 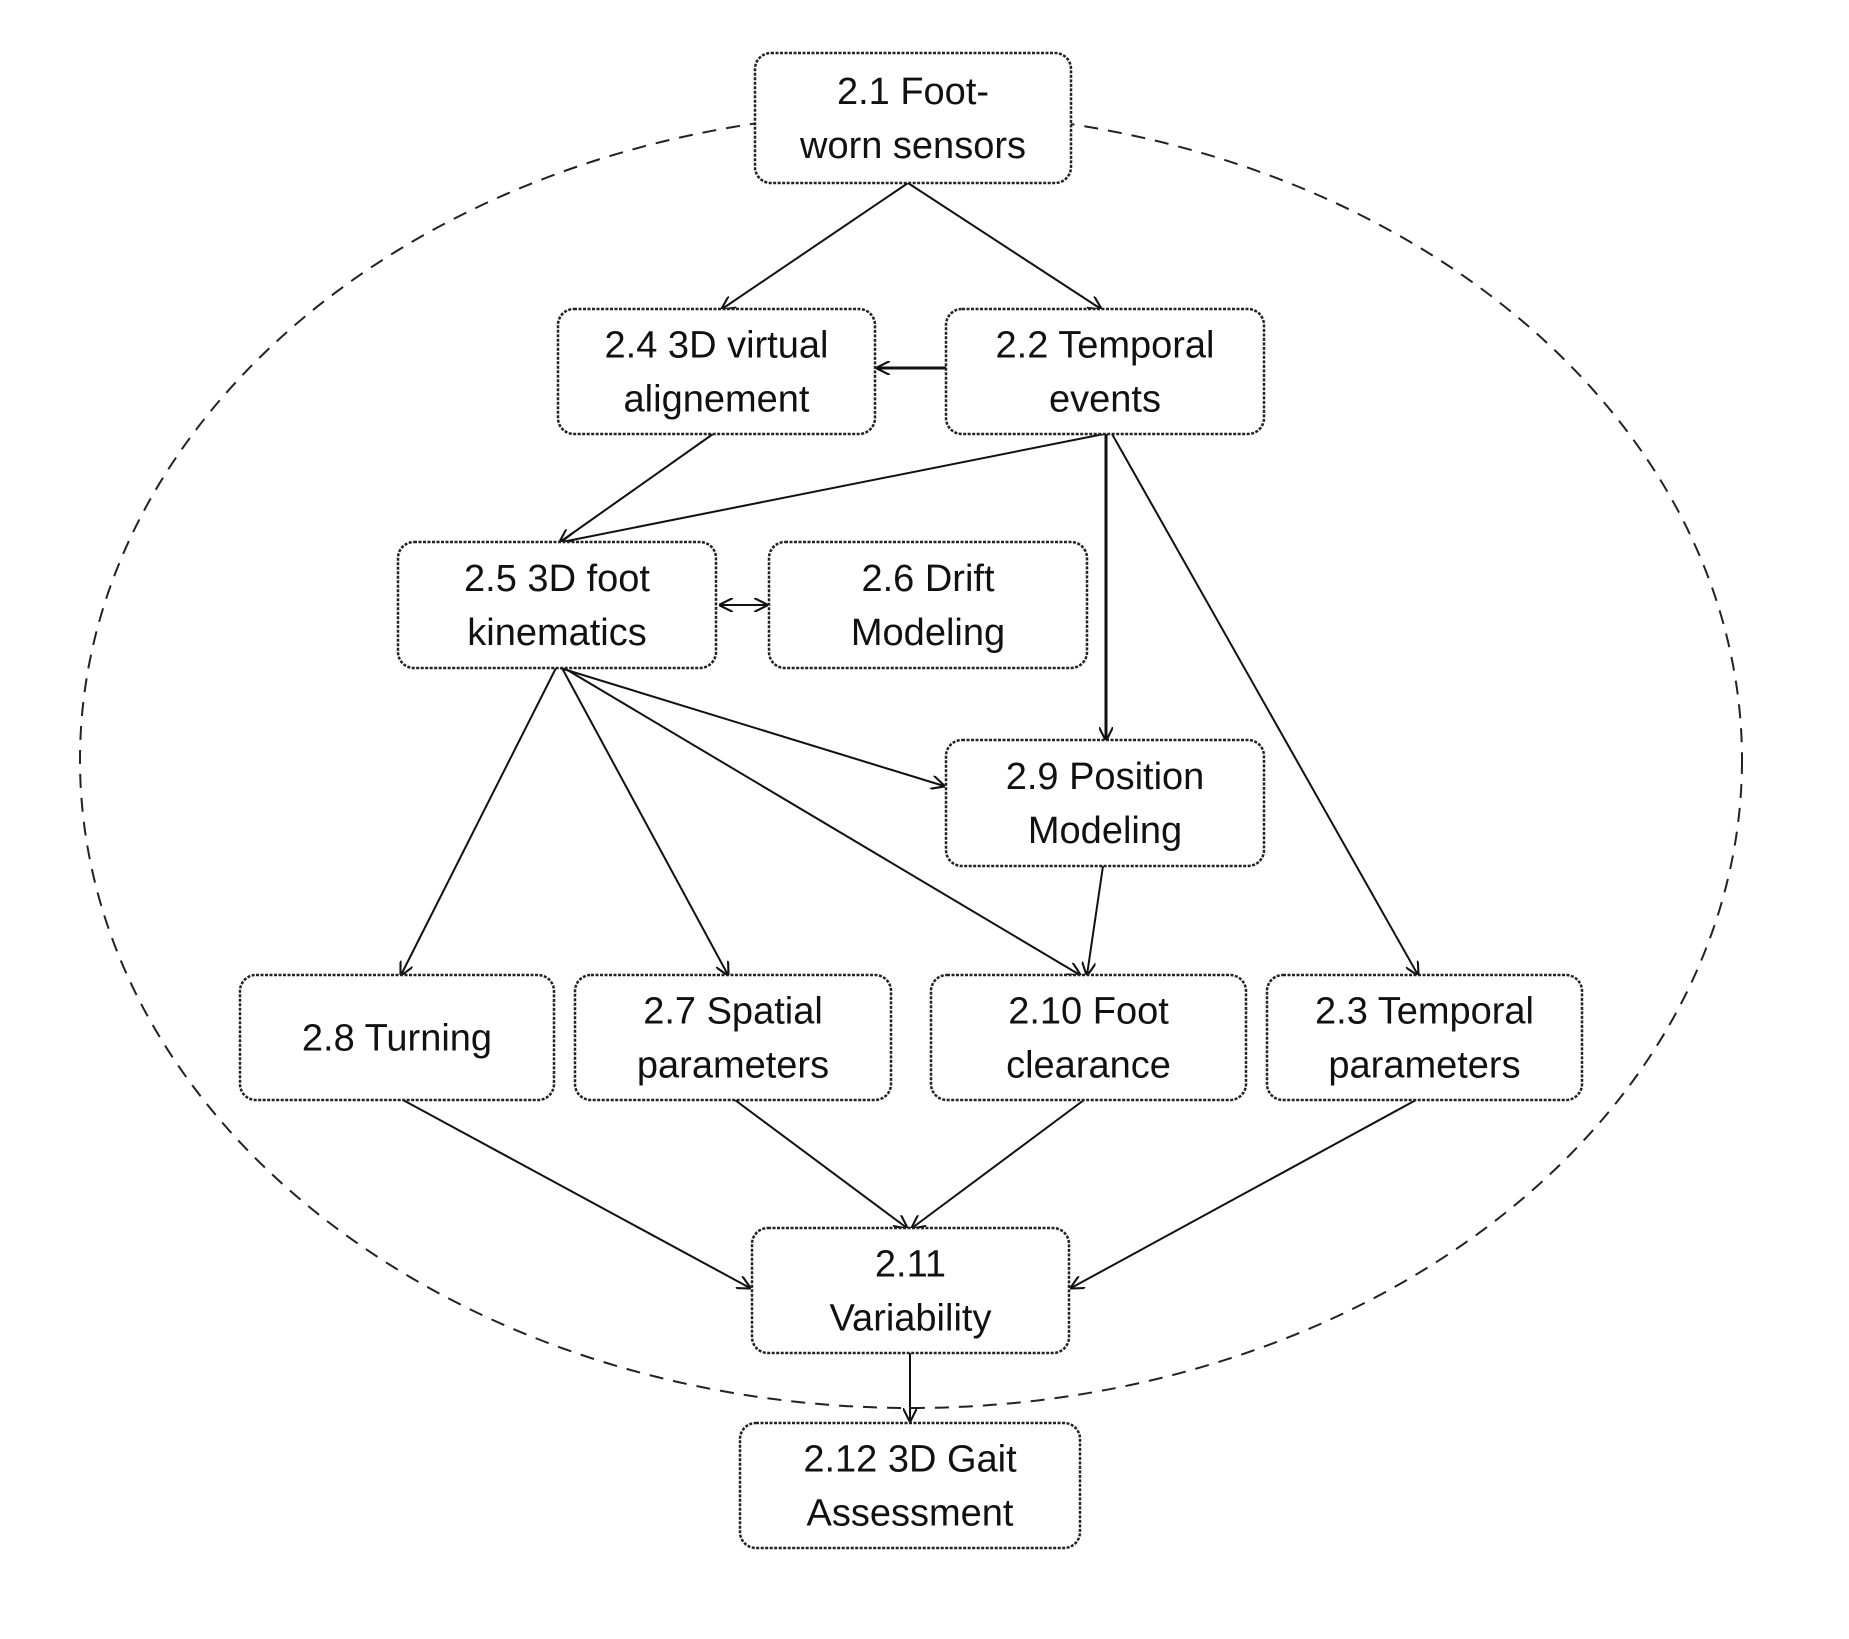 I want to click on node-label: 2.2 Temporal, so click(x=1105, y=346).